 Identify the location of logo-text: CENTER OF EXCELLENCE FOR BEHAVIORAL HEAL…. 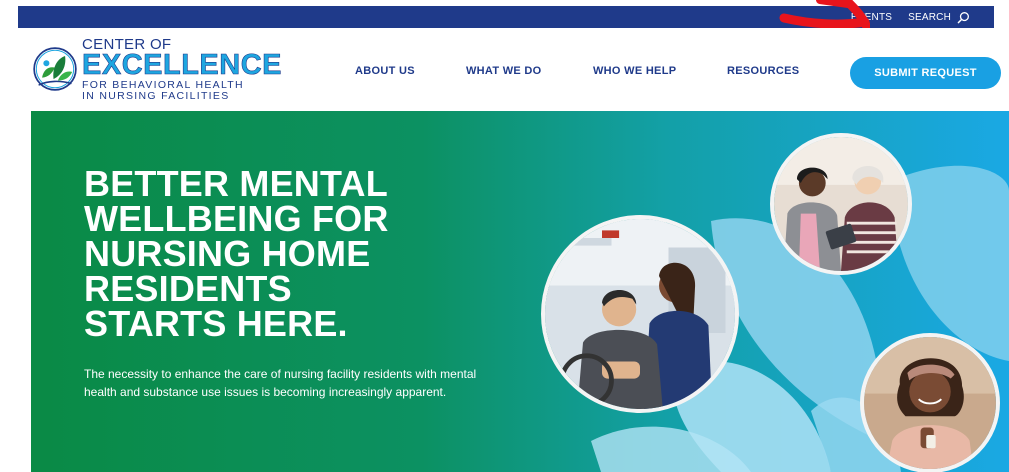
(182, 69).